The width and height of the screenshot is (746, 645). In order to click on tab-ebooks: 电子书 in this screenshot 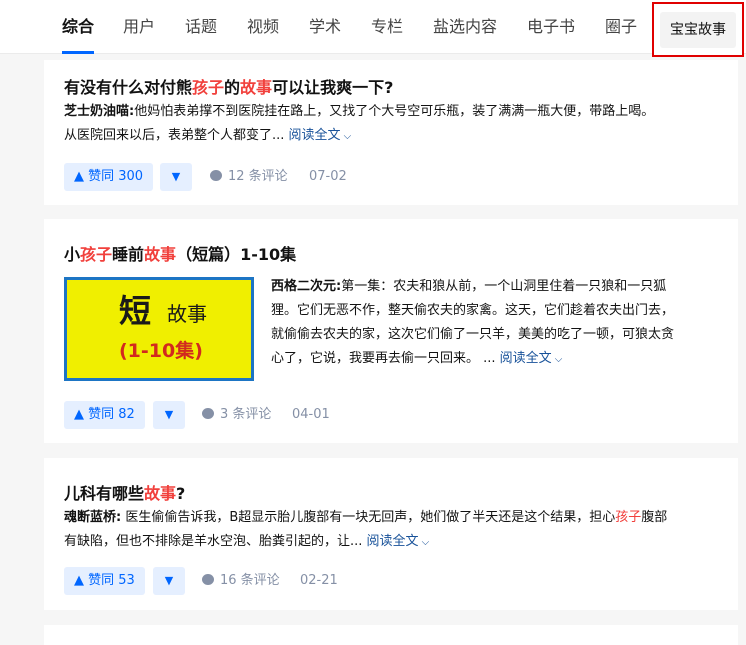, I will do `click(551, 27)`.